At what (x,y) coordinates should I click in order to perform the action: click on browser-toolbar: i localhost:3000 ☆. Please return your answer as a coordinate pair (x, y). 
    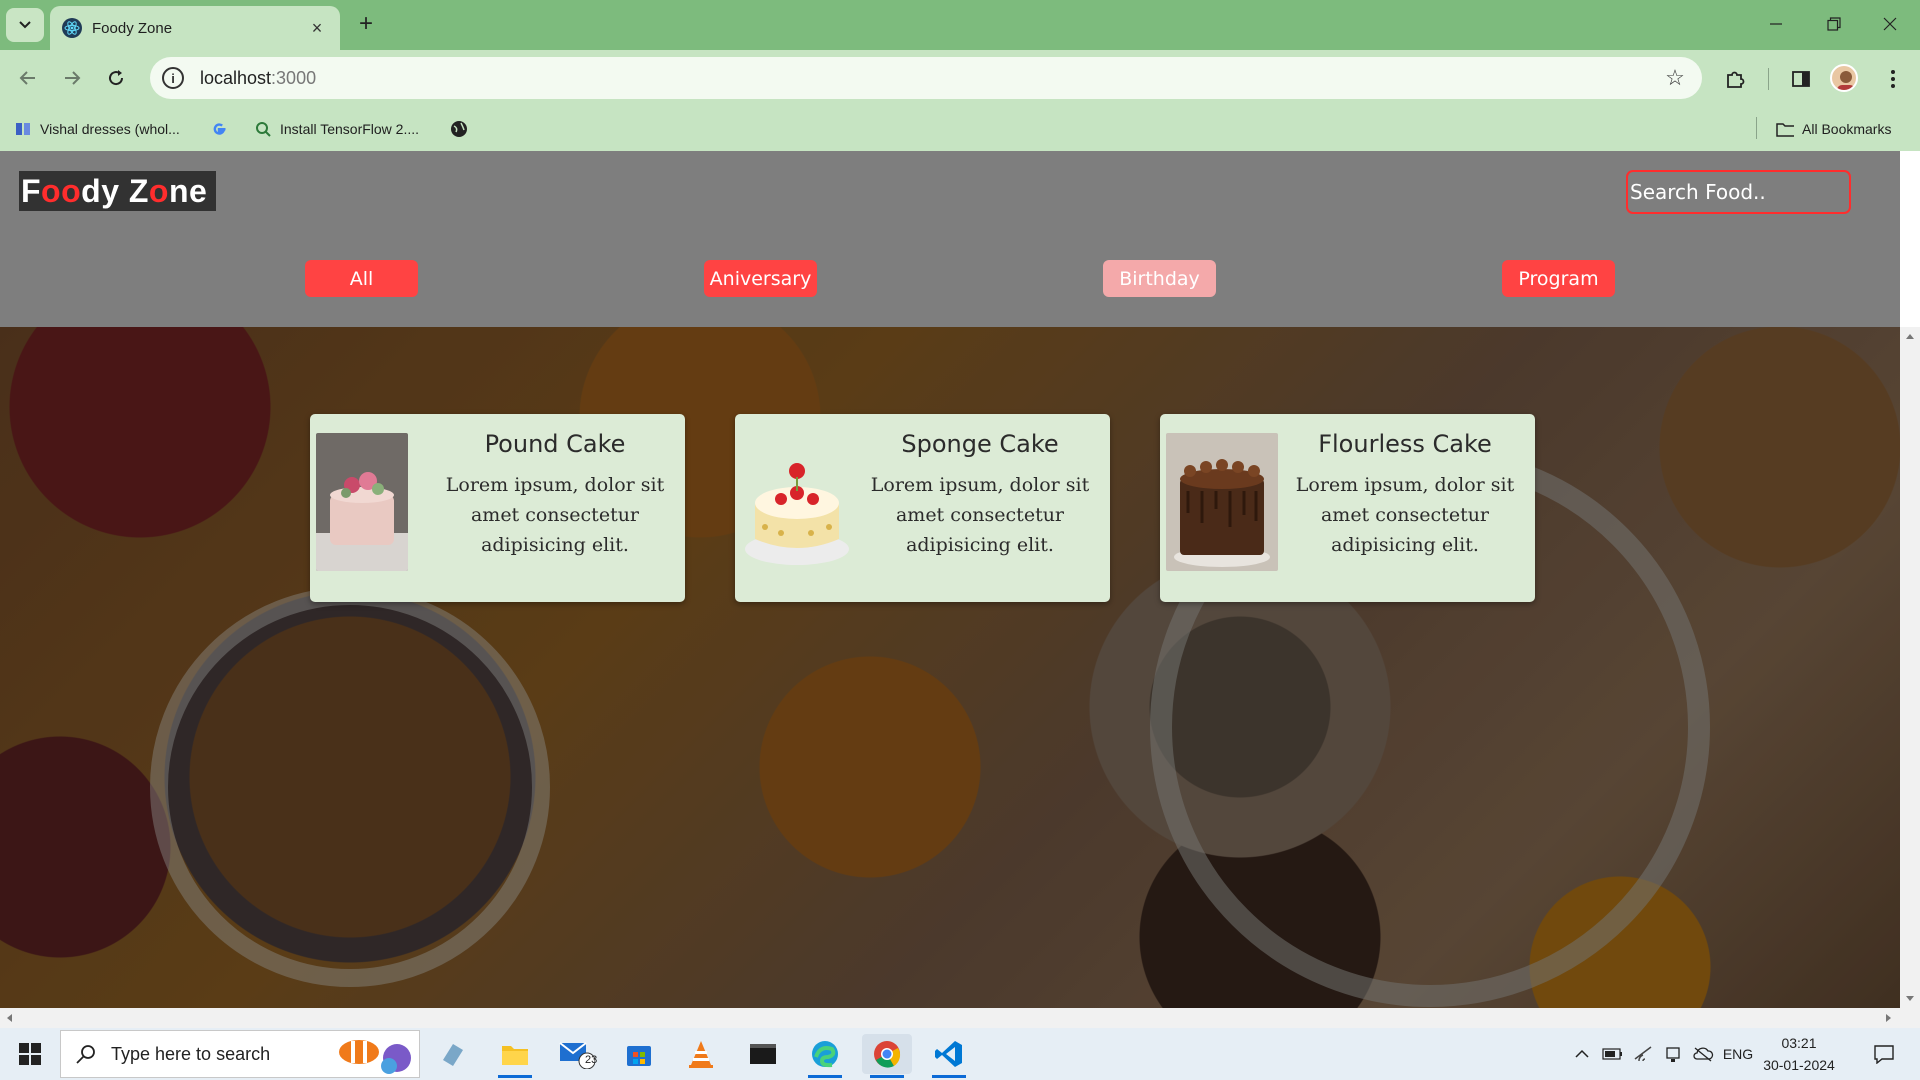
    Looking at the image, I should click on (960, 78).